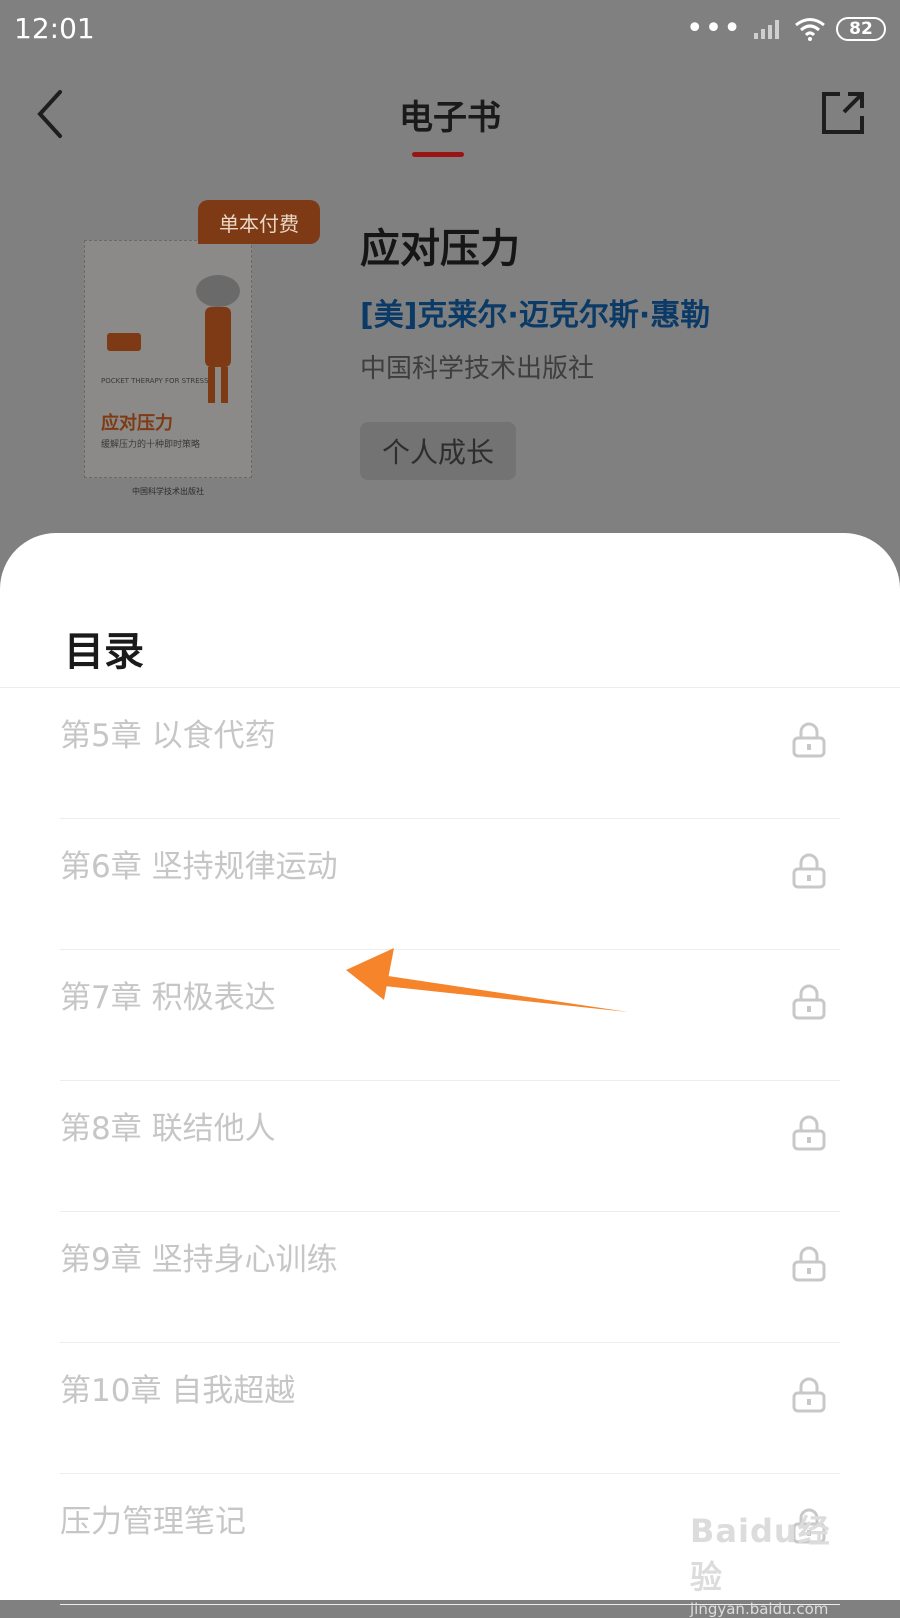 The image size is (900, 1618). What do you see at coordinates (438, 154) in the screenshot?
I see `title-underline` at bounding box center [438, 154].